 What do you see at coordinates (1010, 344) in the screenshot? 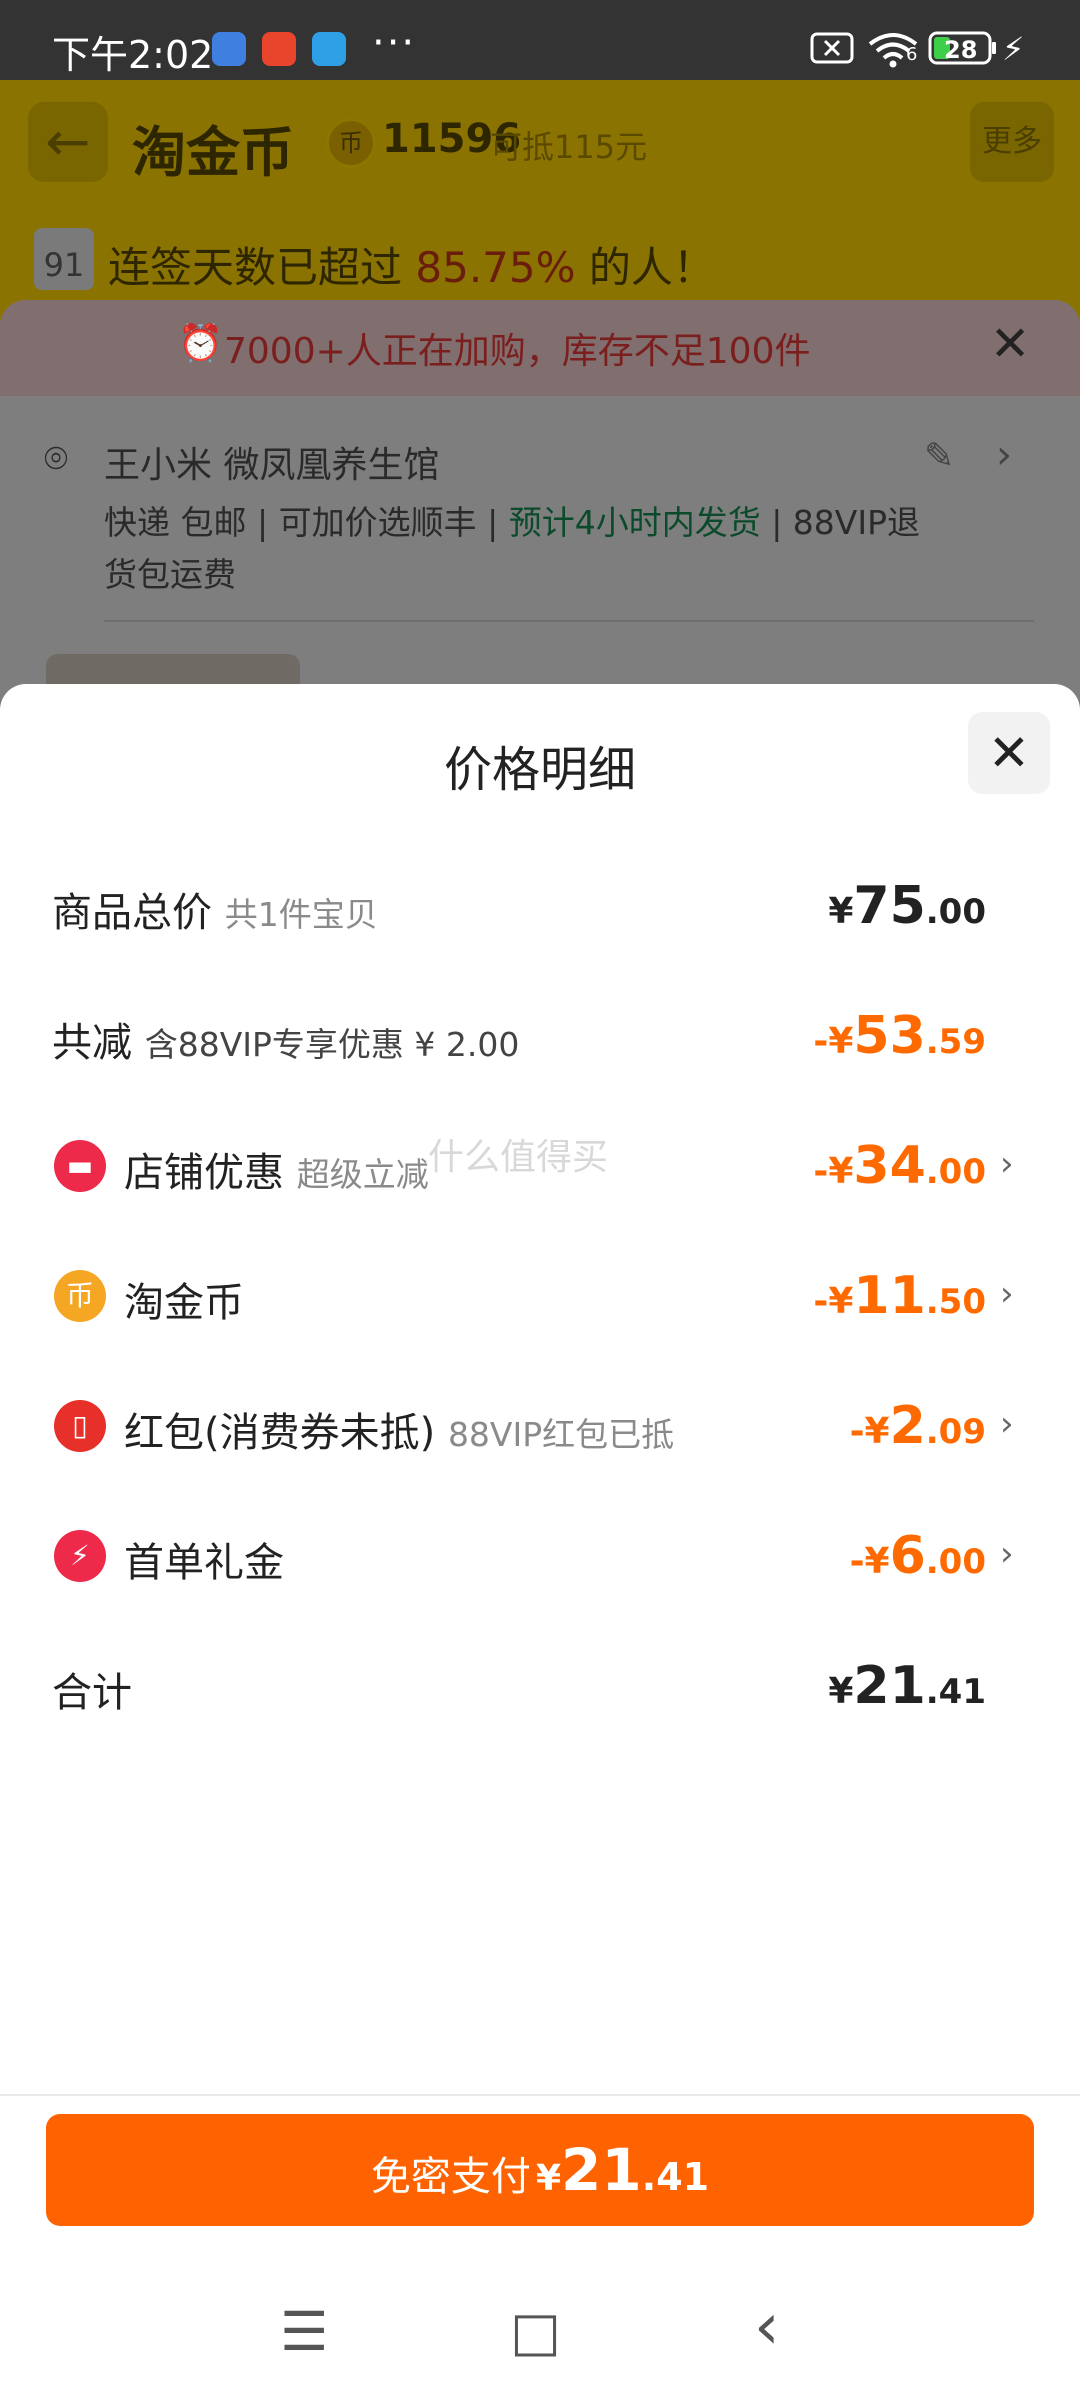
I see `close-icon: ✕` at bounding box center [1010, 344].